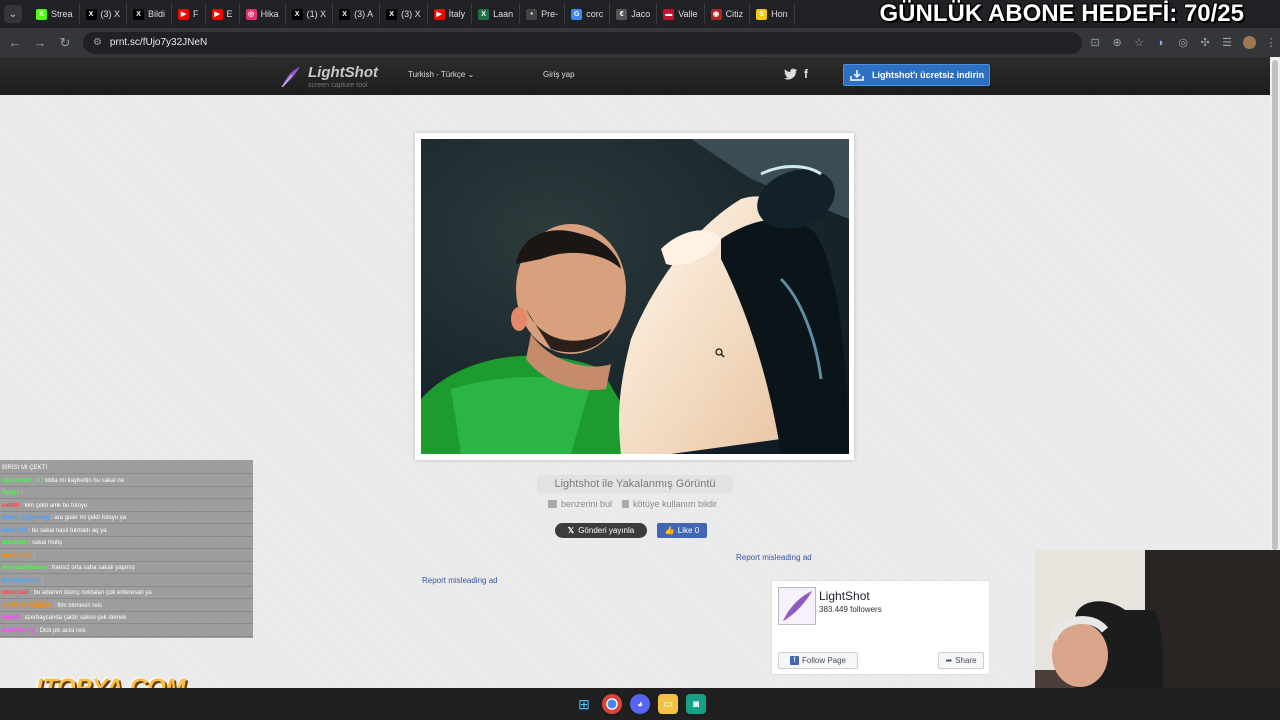  Describe the element at coordinates (34, 555) in the screenshot. I see `chat-text: :` at that location.